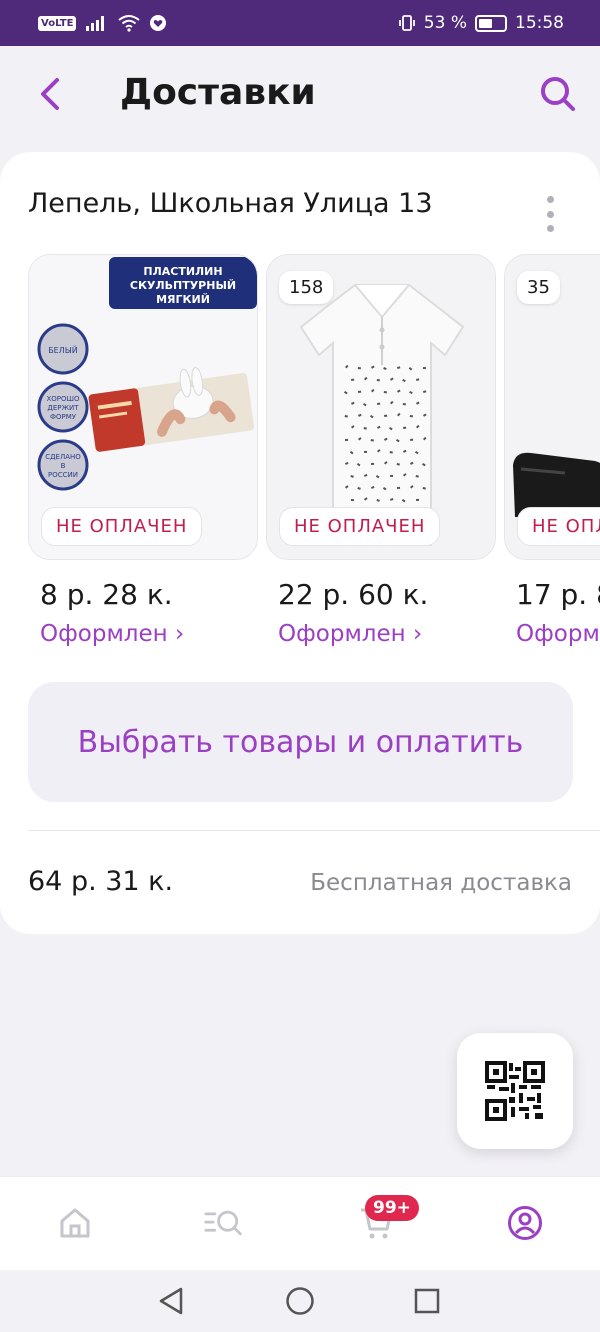 The height and width of the screenshot is (1332, 600). Describe the element at coordinates (63, 408) in the screenshot. I see `svg-text: ДЕРЖИТ` at that location.